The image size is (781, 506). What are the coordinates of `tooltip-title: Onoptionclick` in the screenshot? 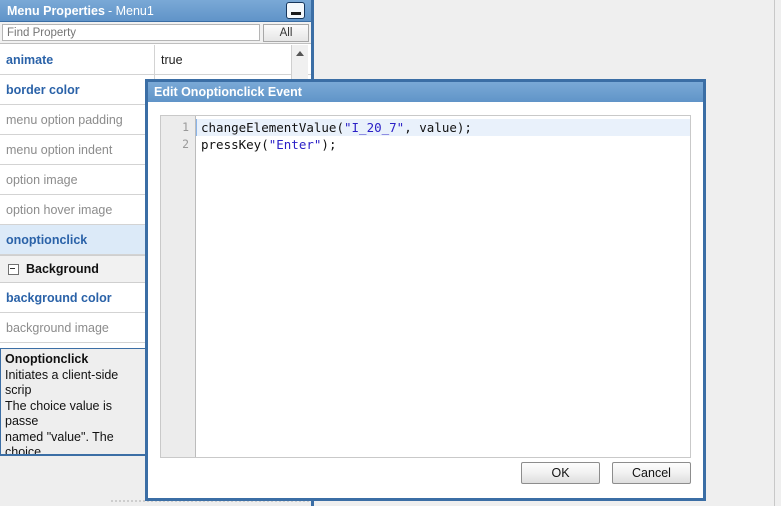 It's located at (47, 359).